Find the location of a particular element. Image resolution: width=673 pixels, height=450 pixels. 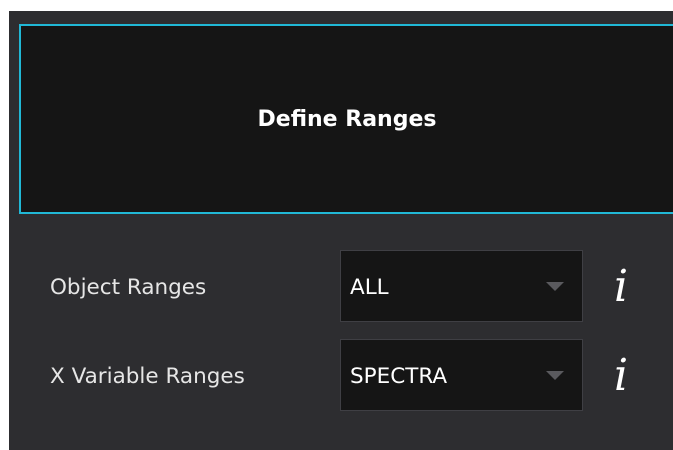

object-ranges-label: Object Ranges is located at coordinates (128, 287).